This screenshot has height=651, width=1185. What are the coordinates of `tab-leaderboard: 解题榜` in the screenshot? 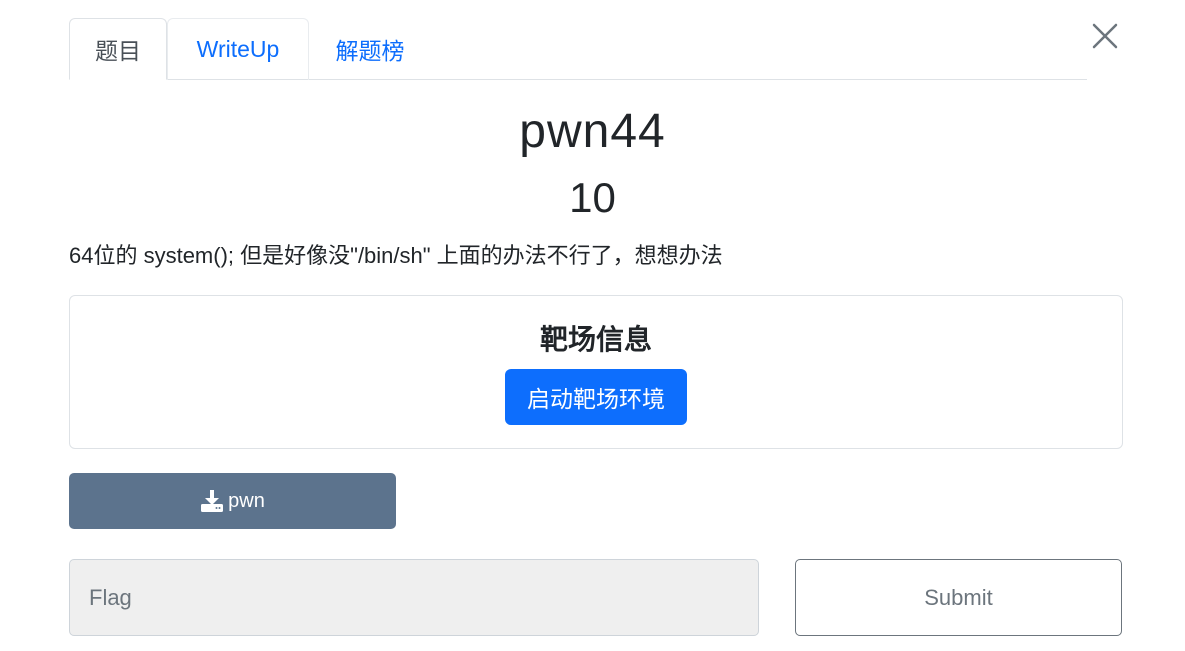 It's located at (370, 49).